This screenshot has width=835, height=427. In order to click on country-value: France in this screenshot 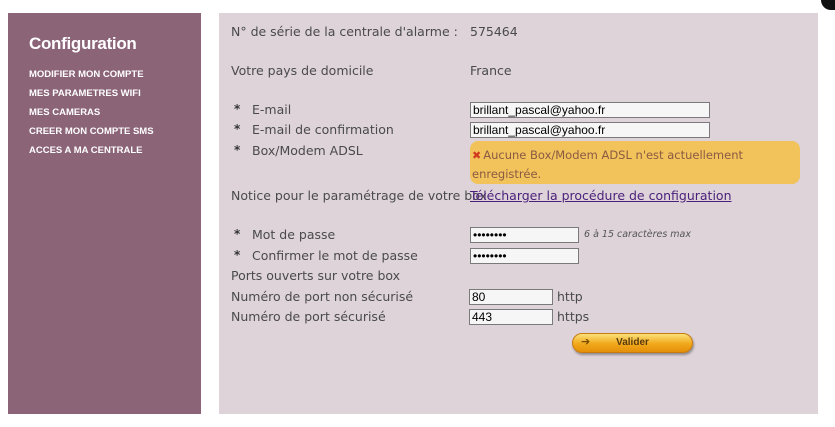, I will do `click(491, 70)`.